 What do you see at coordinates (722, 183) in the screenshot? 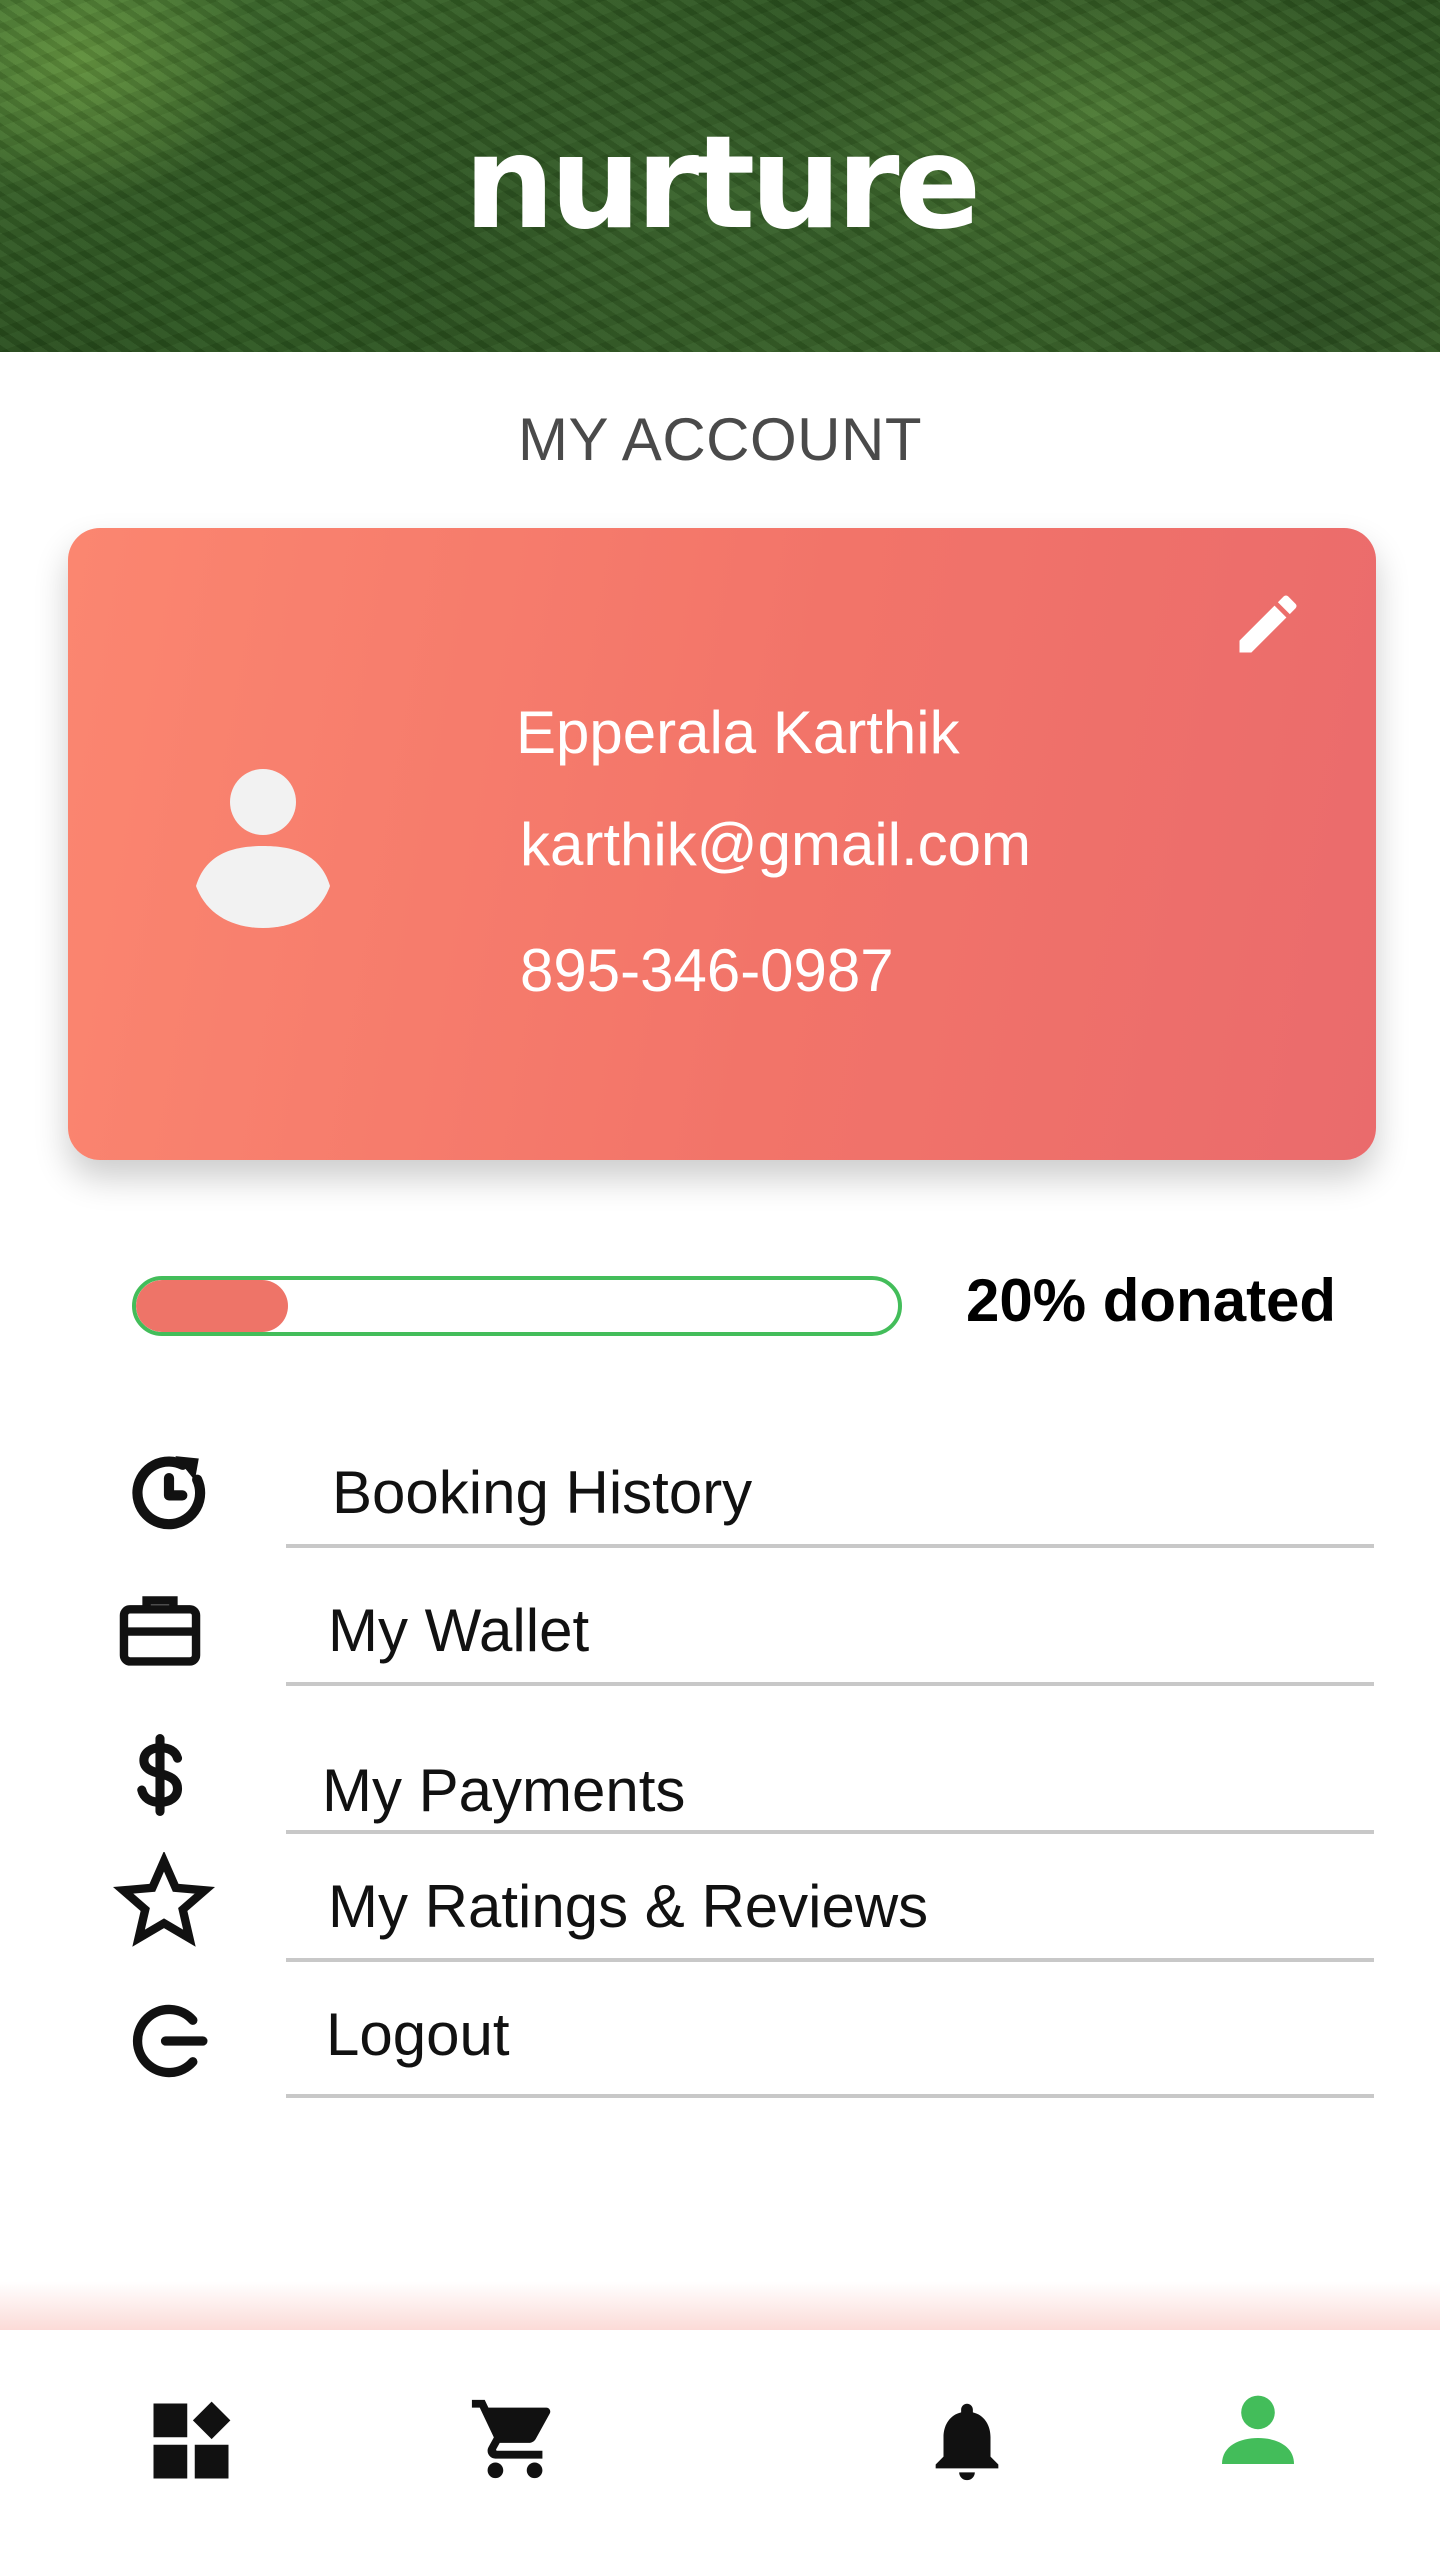
I see `brand-logo: nurture` at bounding box center [722, 183].